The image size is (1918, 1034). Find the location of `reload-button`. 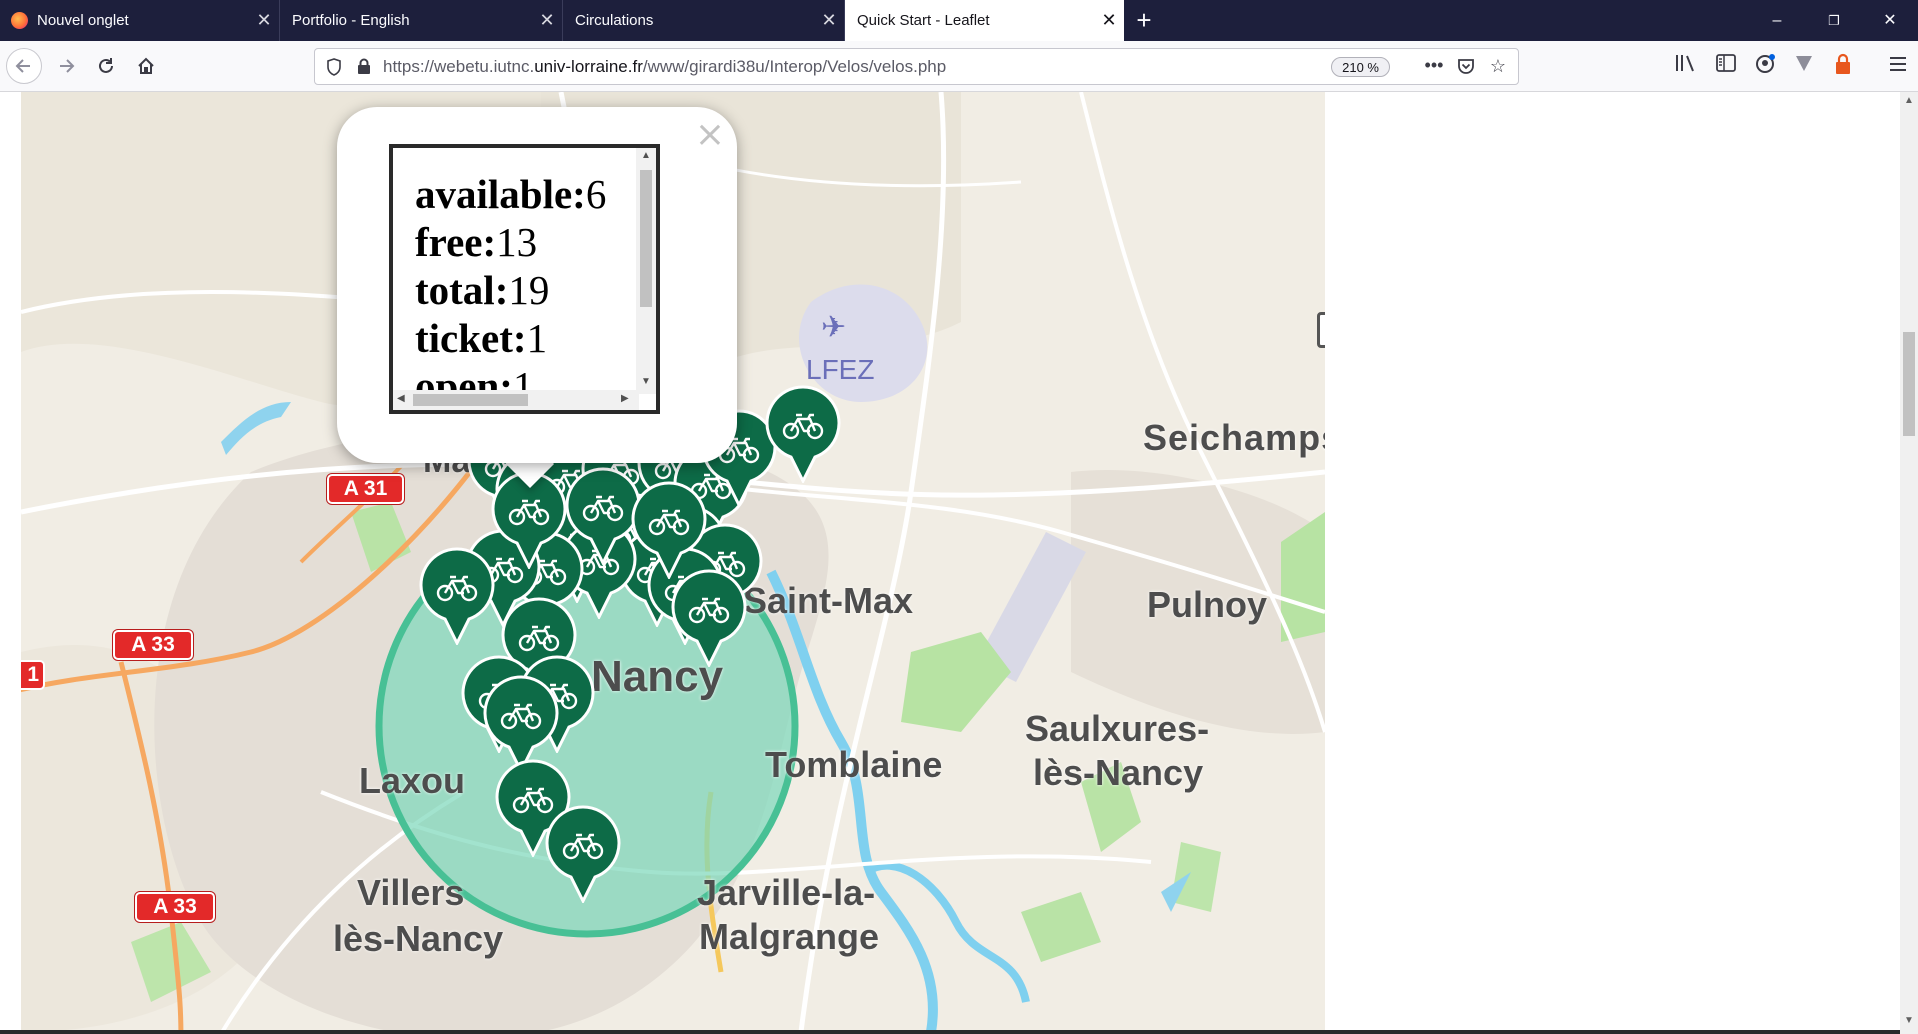

reload-button is located at coordinates (106, 66).